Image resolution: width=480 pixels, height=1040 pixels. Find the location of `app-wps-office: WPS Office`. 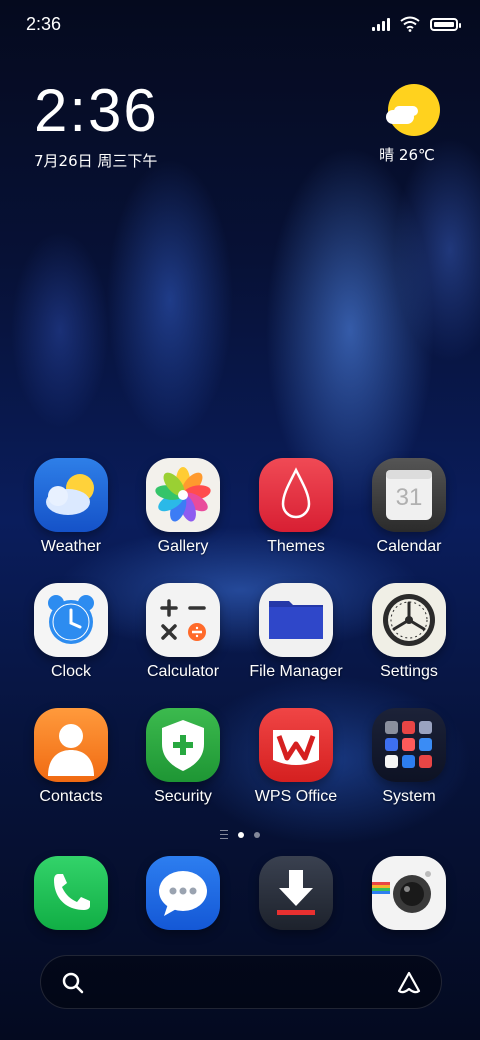

app-wps-office: WPS Office is located at coordinates (296, 757).